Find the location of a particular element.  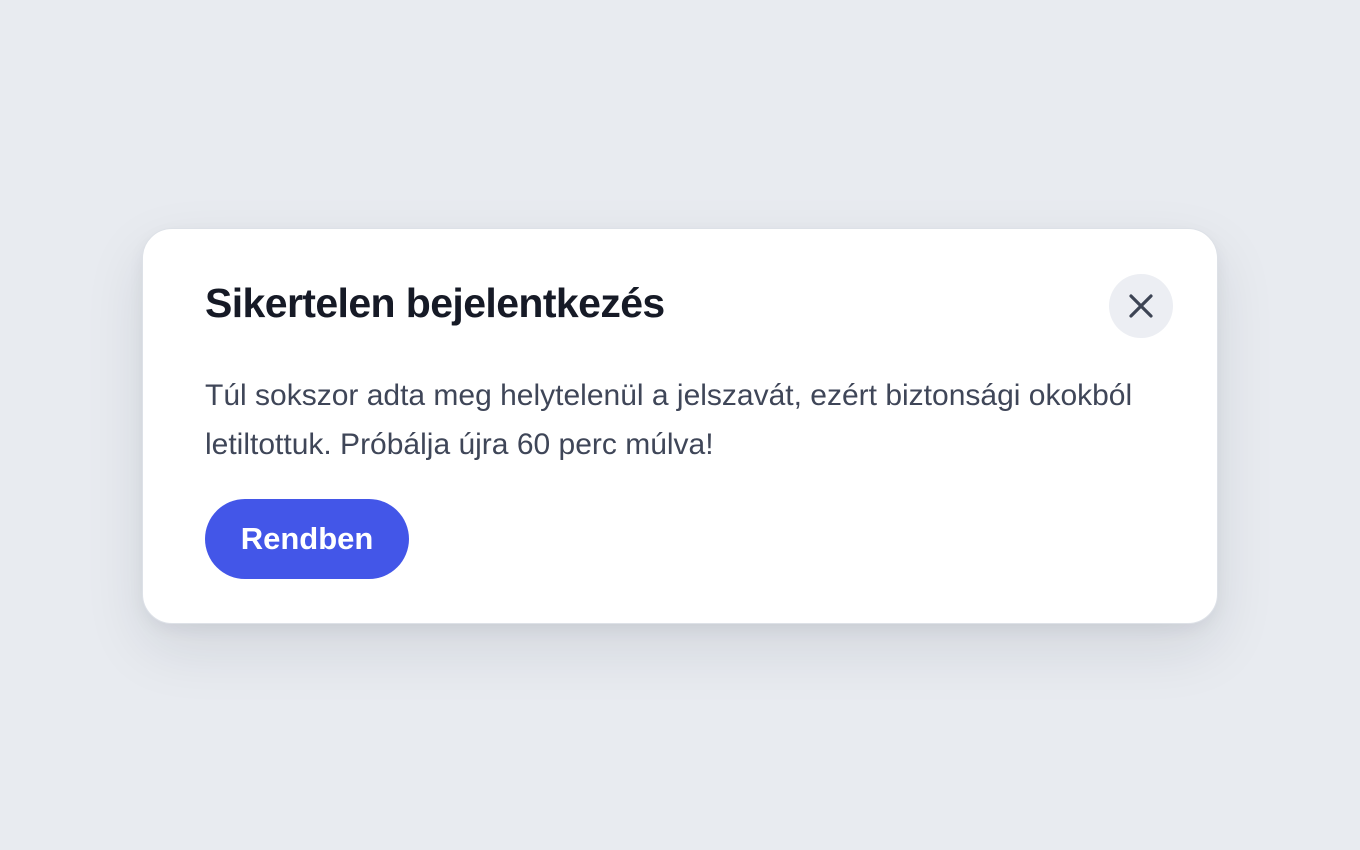

dialog-title: Sikertelen bejelentkezés is located at coordinates (435, 303).